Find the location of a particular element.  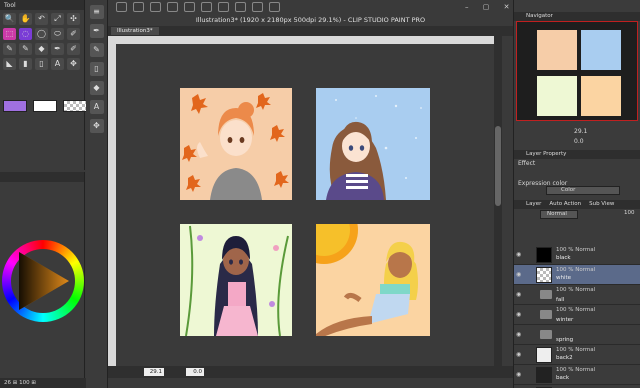

tool-button: ◆ is located at coordinates (41, 49).